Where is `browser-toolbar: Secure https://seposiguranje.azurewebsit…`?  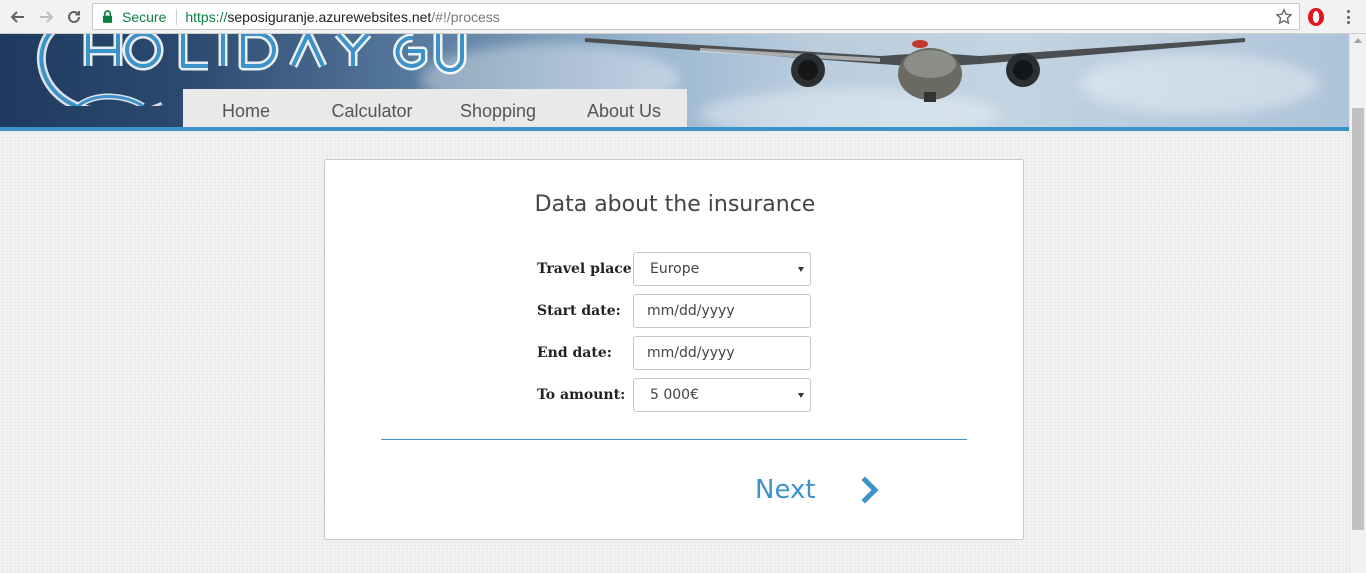 browser-toolbar: Secure https://seposiguranje.azurewebsit… is located at coordinates (683, 17).